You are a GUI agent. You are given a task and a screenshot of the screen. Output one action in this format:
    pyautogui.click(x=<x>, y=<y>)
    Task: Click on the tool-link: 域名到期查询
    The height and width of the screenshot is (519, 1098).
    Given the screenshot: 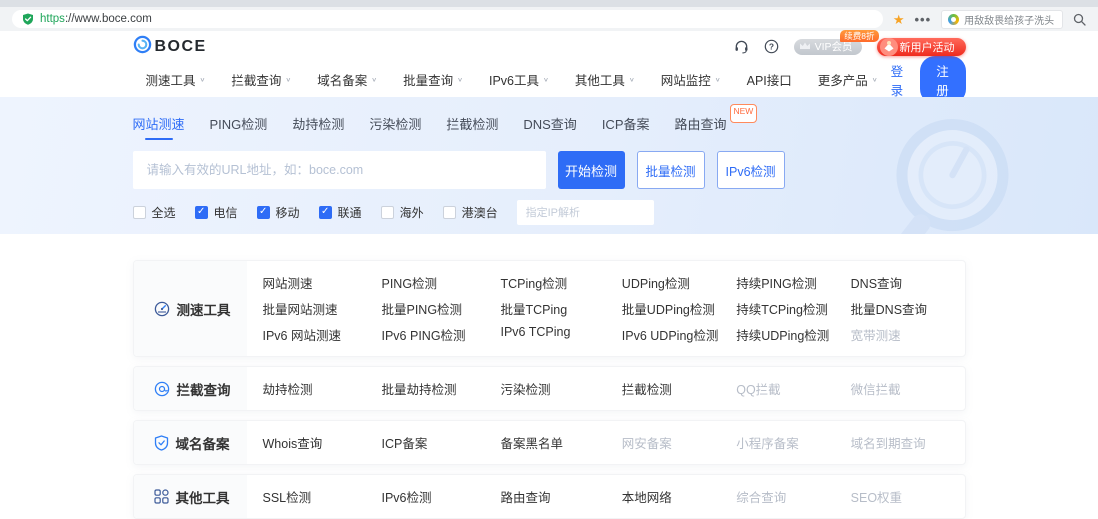 What is the action you would take?
    pyautogui.click(x=906, y=442)
    